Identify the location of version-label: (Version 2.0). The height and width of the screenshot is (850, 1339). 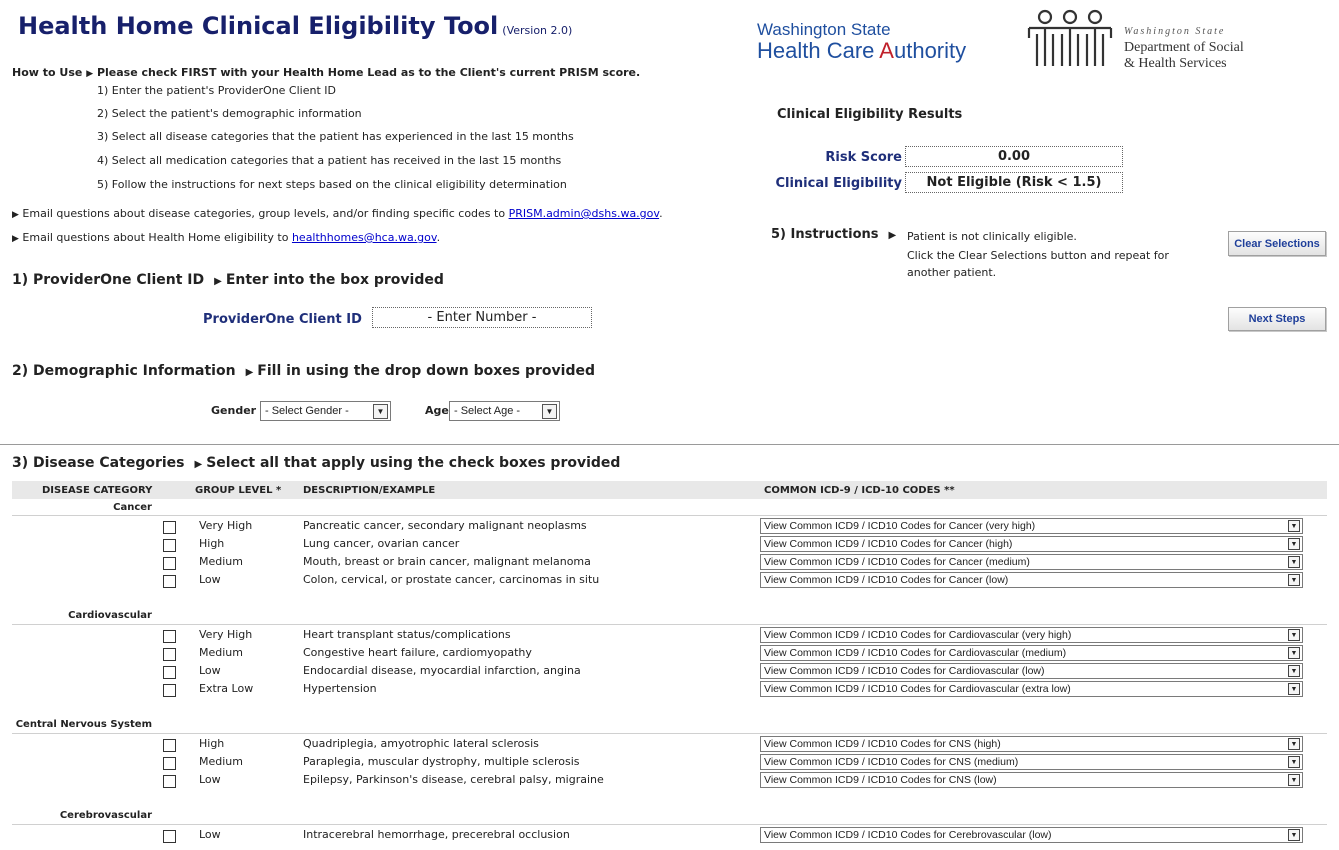
(537, 30).